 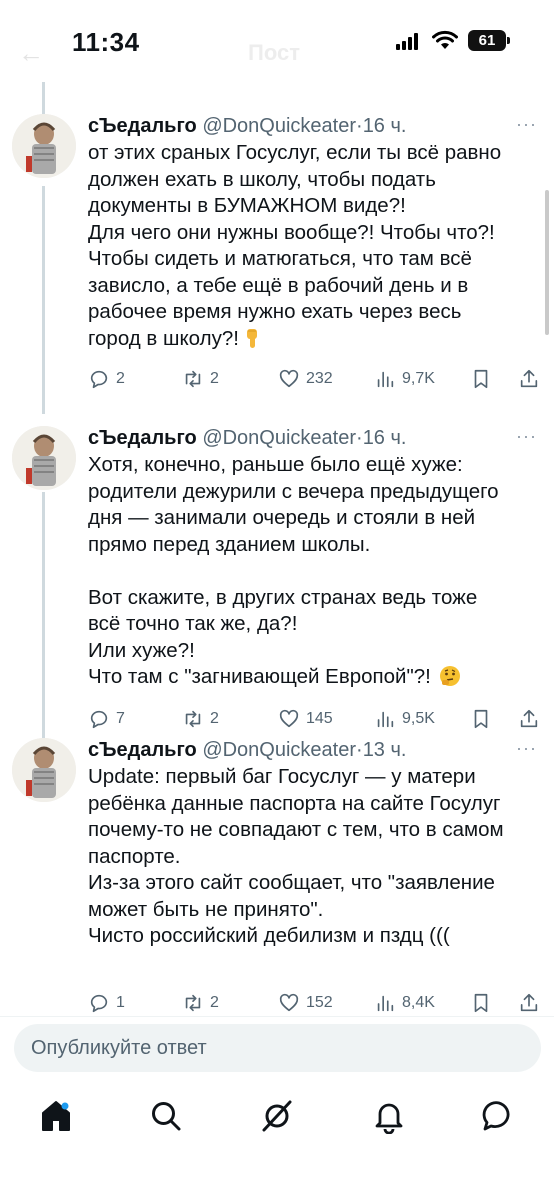 What do you see at coordinates (120, 1002) in the screenshot?
I see `reply-count: 1` at bounding box center [120, 1002].